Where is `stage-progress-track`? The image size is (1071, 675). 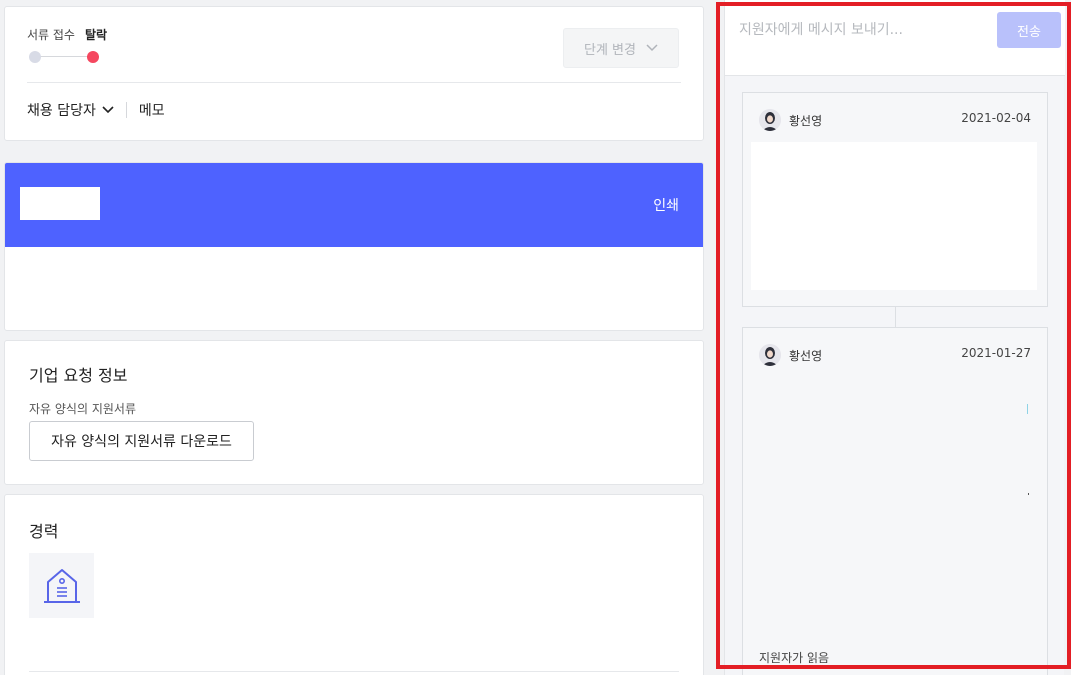 stage-progress-track is located at coordinates (65, 57).